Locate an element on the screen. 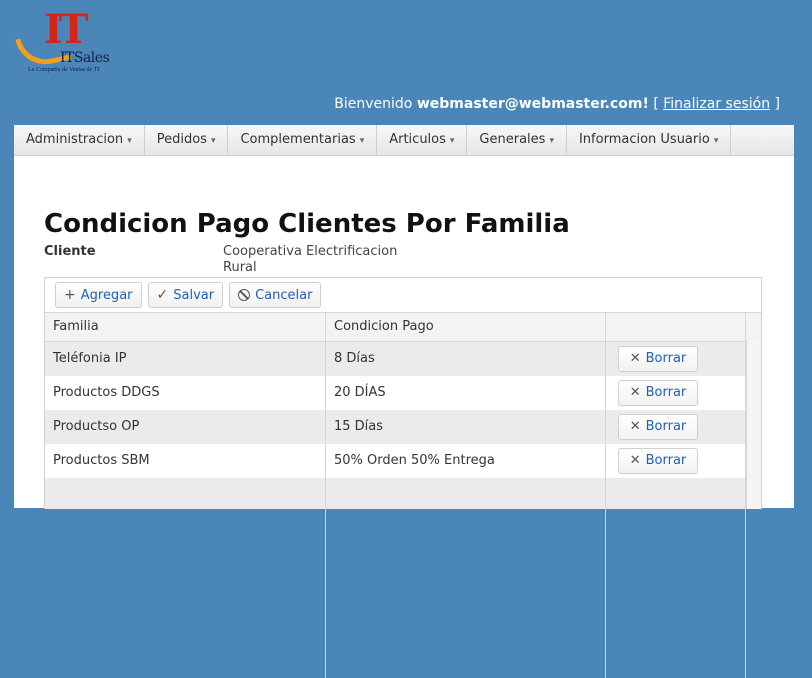  menu-informacion-usuario: Informacion Usuario ▾ is located at coordinates (649, 140).